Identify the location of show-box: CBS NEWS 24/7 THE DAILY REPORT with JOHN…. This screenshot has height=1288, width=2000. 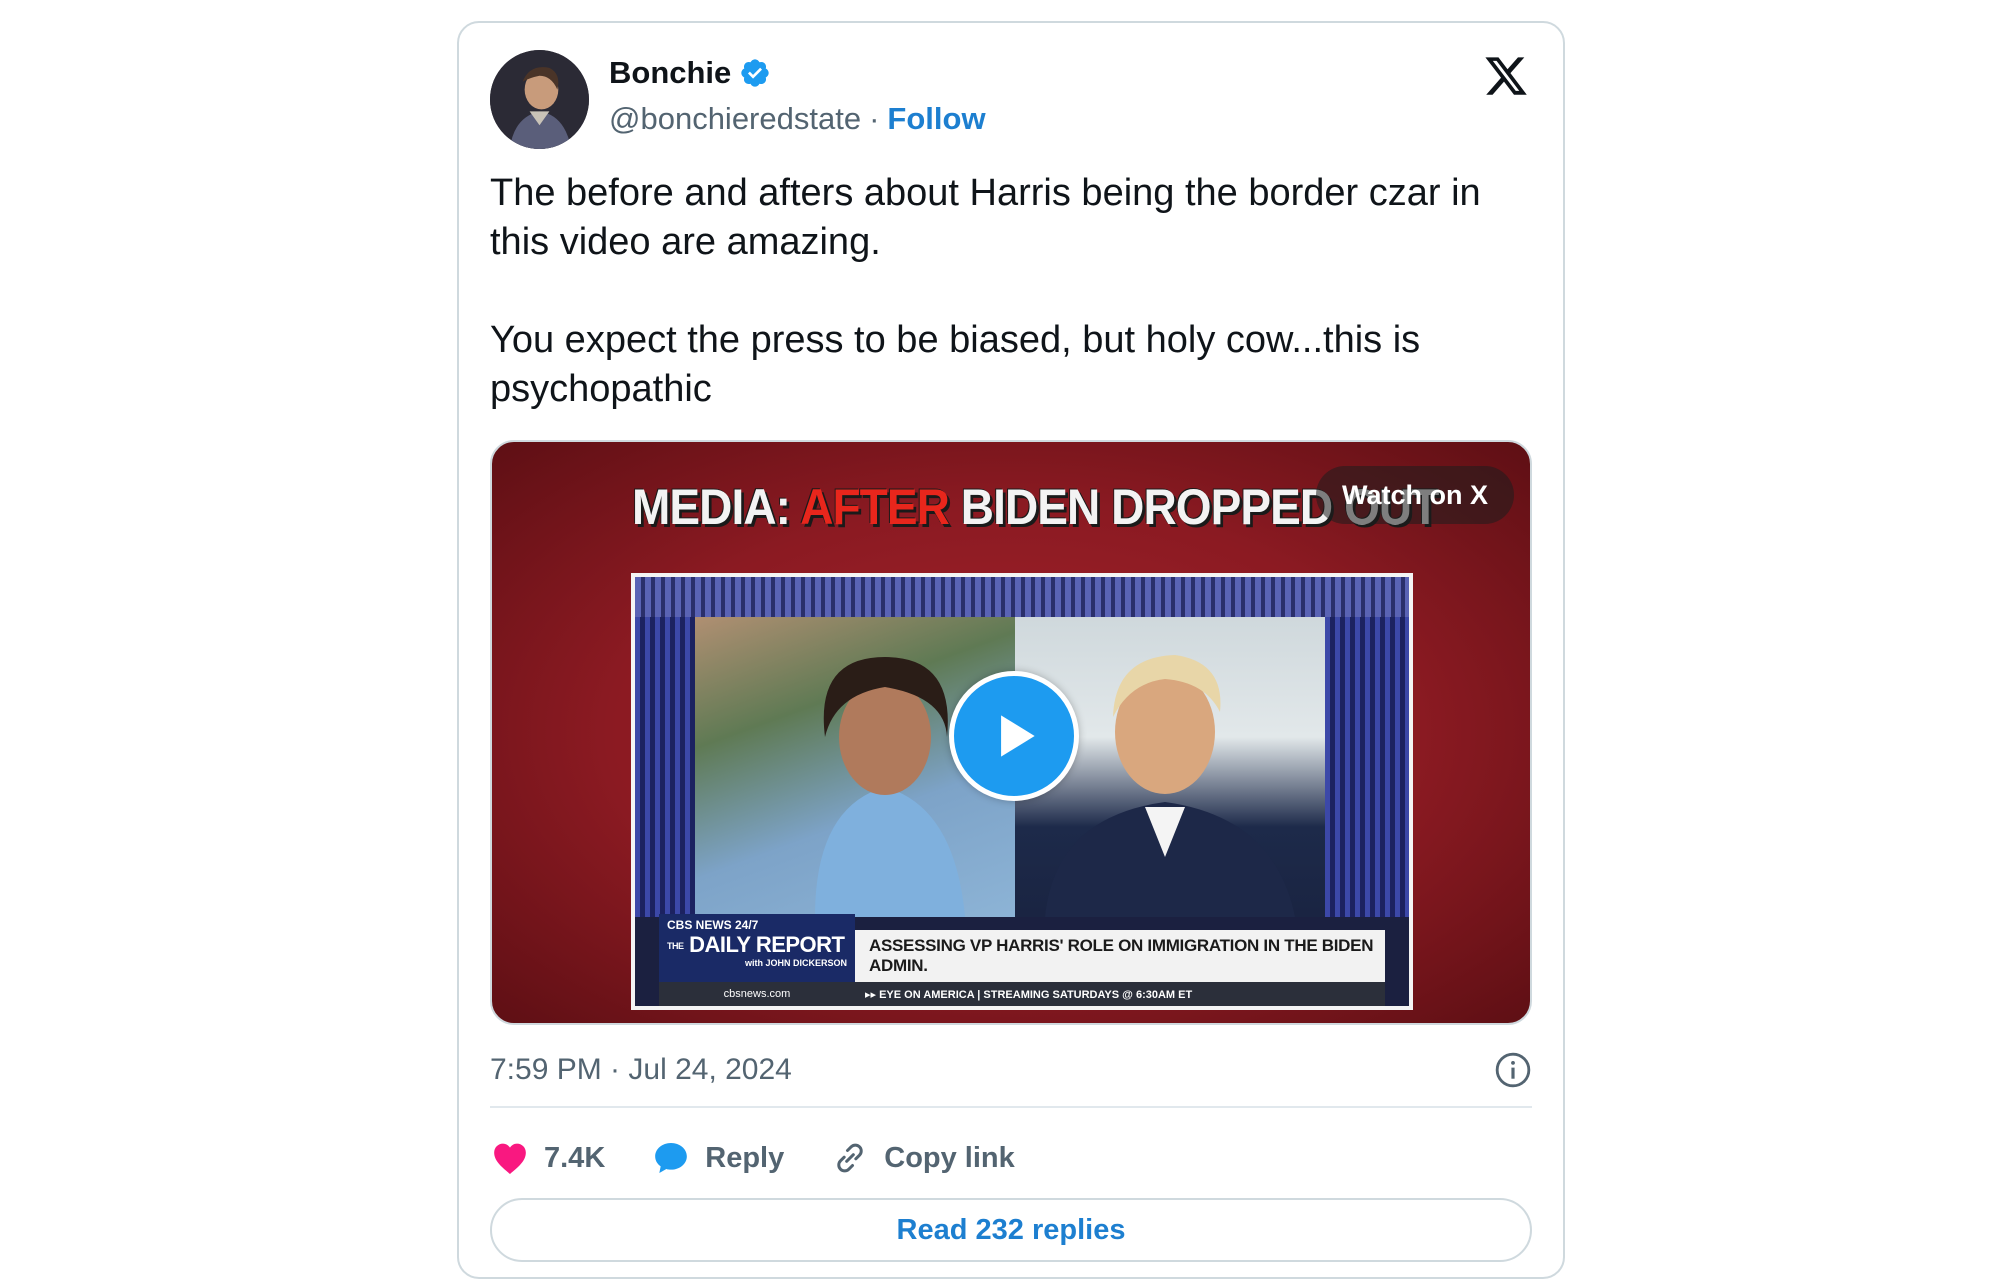
(757, 948).